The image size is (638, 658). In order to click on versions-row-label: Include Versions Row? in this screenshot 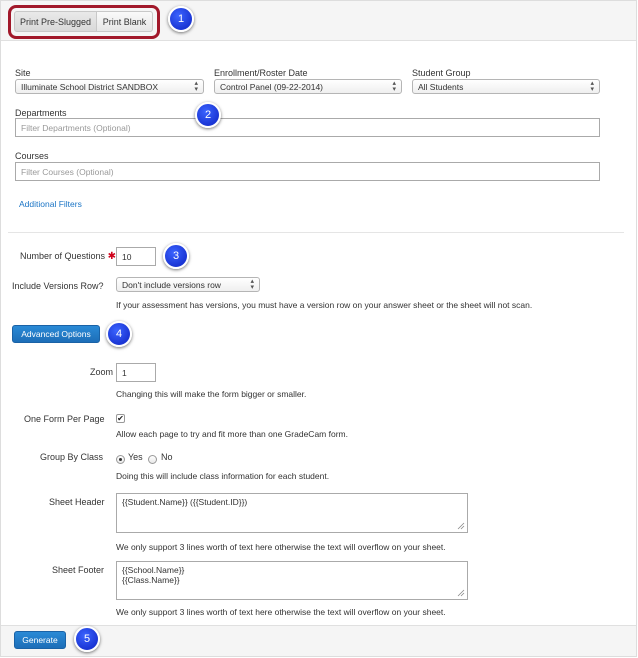, I will do `click(58, 286)`.